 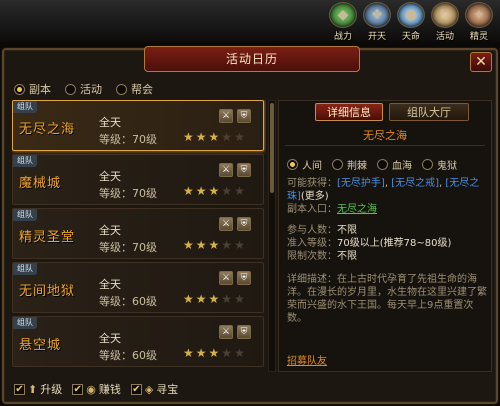 I want to click on dungeon-name: 无尽之海, so click(x=47, y=129).